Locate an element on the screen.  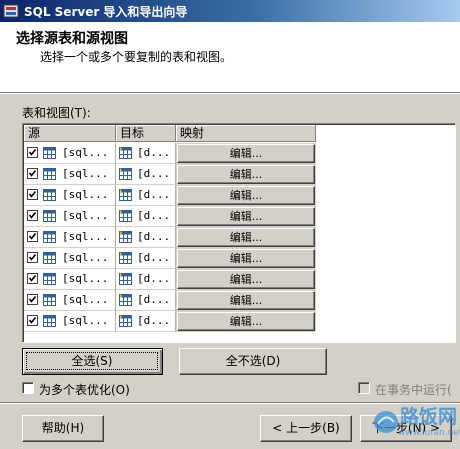
deselect-all-button: 全不选(D) is located at coordinates (253, 361).